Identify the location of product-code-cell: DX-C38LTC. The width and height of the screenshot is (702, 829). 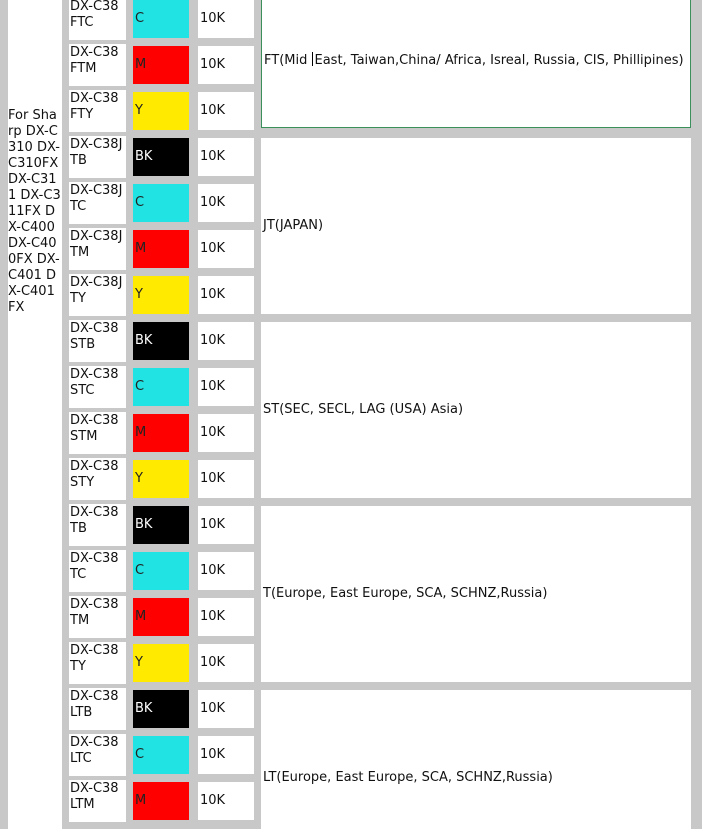
(97, 755).